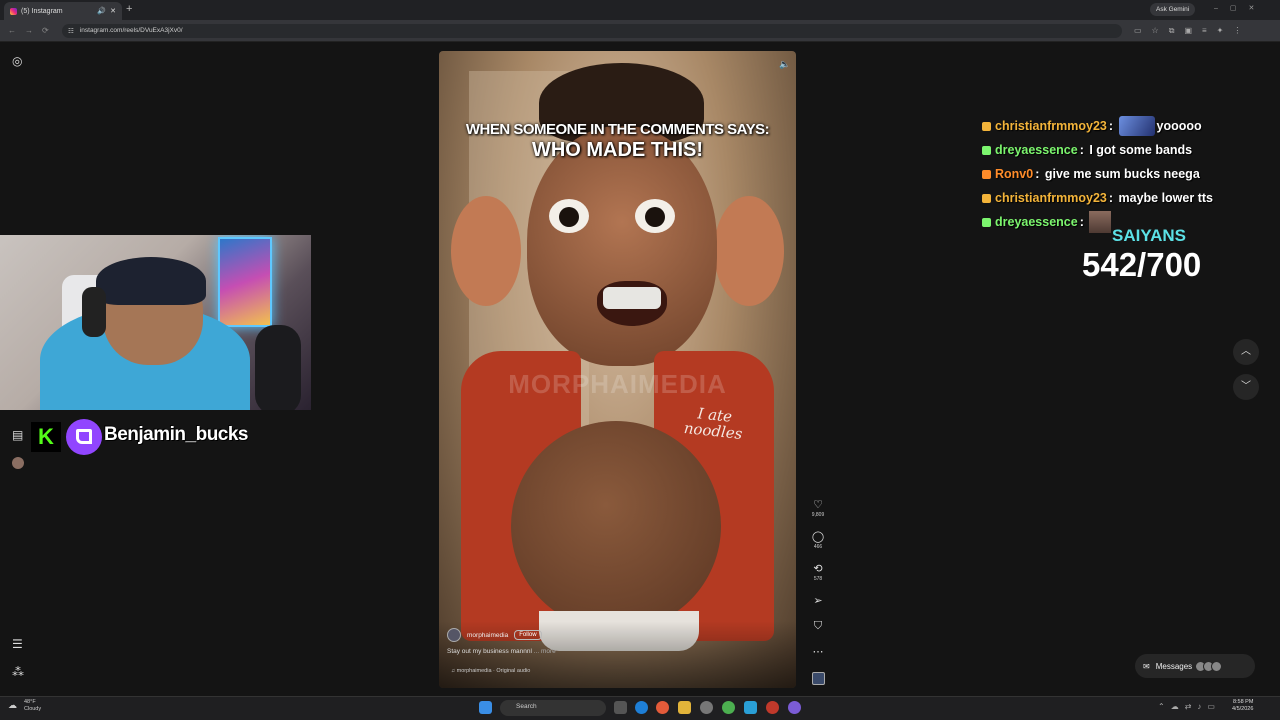 This screenshot has width=1280, height=720. I want to click on telegram-icon, so click(750, 707).